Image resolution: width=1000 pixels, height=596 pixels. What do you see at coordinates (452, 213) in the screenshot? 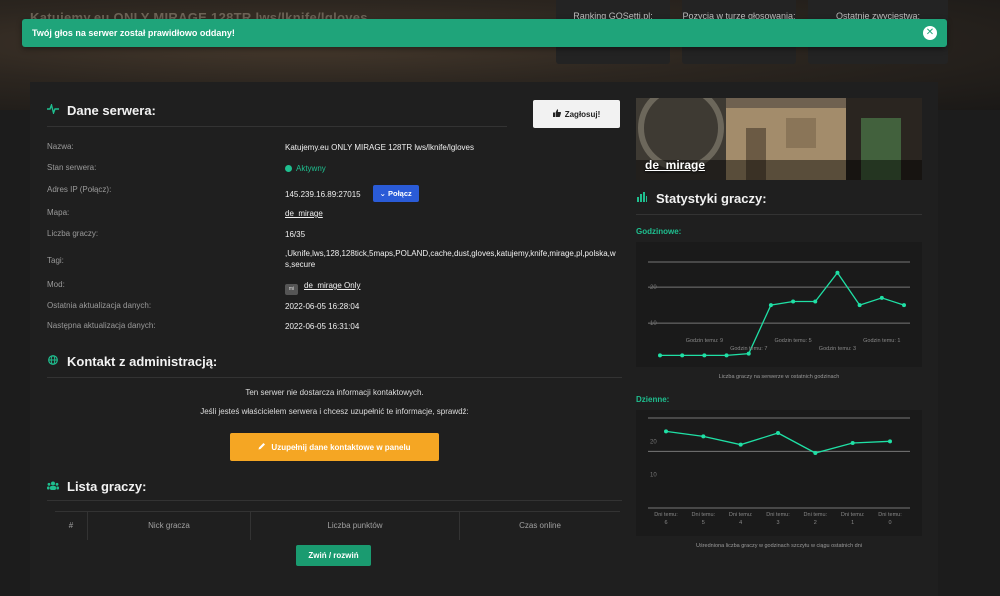
I see `map-link: de_mirage` at bounding box center [452, 213].